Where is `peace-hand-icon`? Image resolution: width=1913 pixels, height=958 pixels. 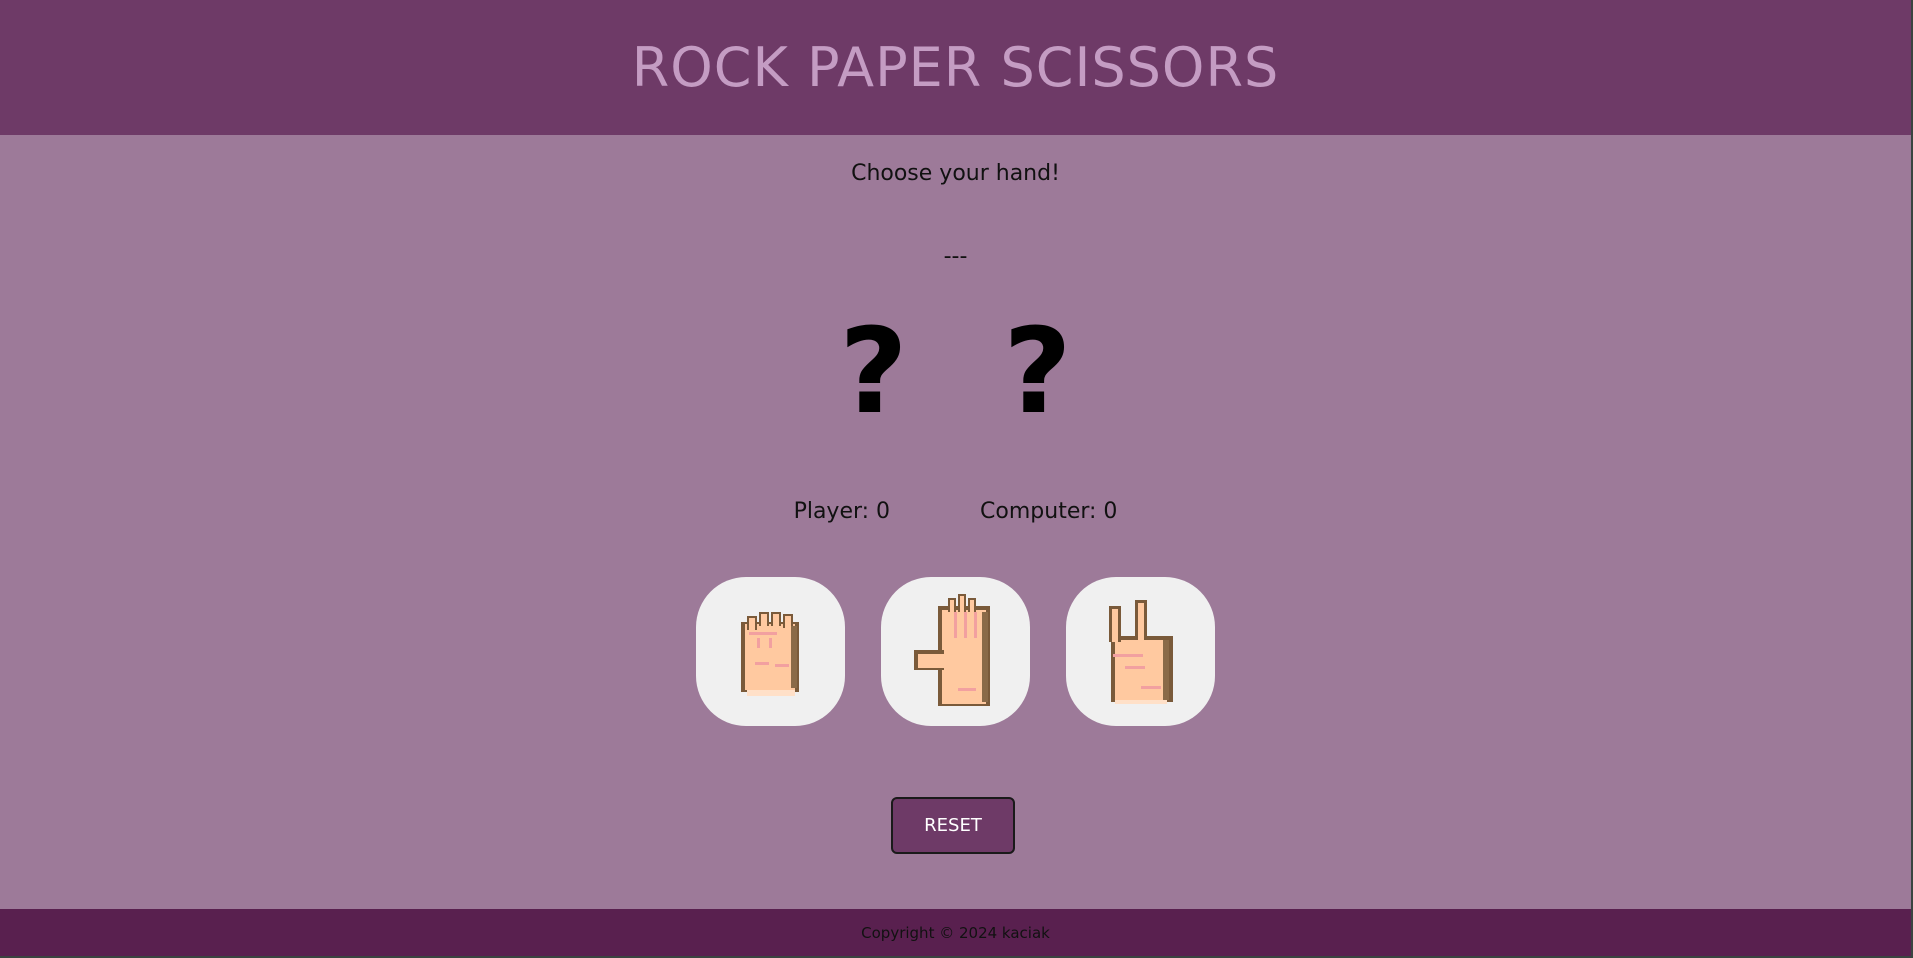 peace-hand-icon is located at coordinates (1140, 651).